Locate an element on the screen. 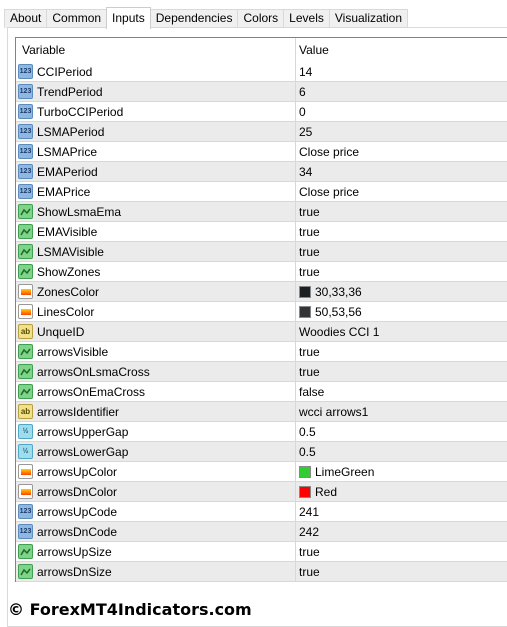 Image resolution: width=507 pixels, height=627 pixels. tab-common: Common is located at coordinates (77, 18).